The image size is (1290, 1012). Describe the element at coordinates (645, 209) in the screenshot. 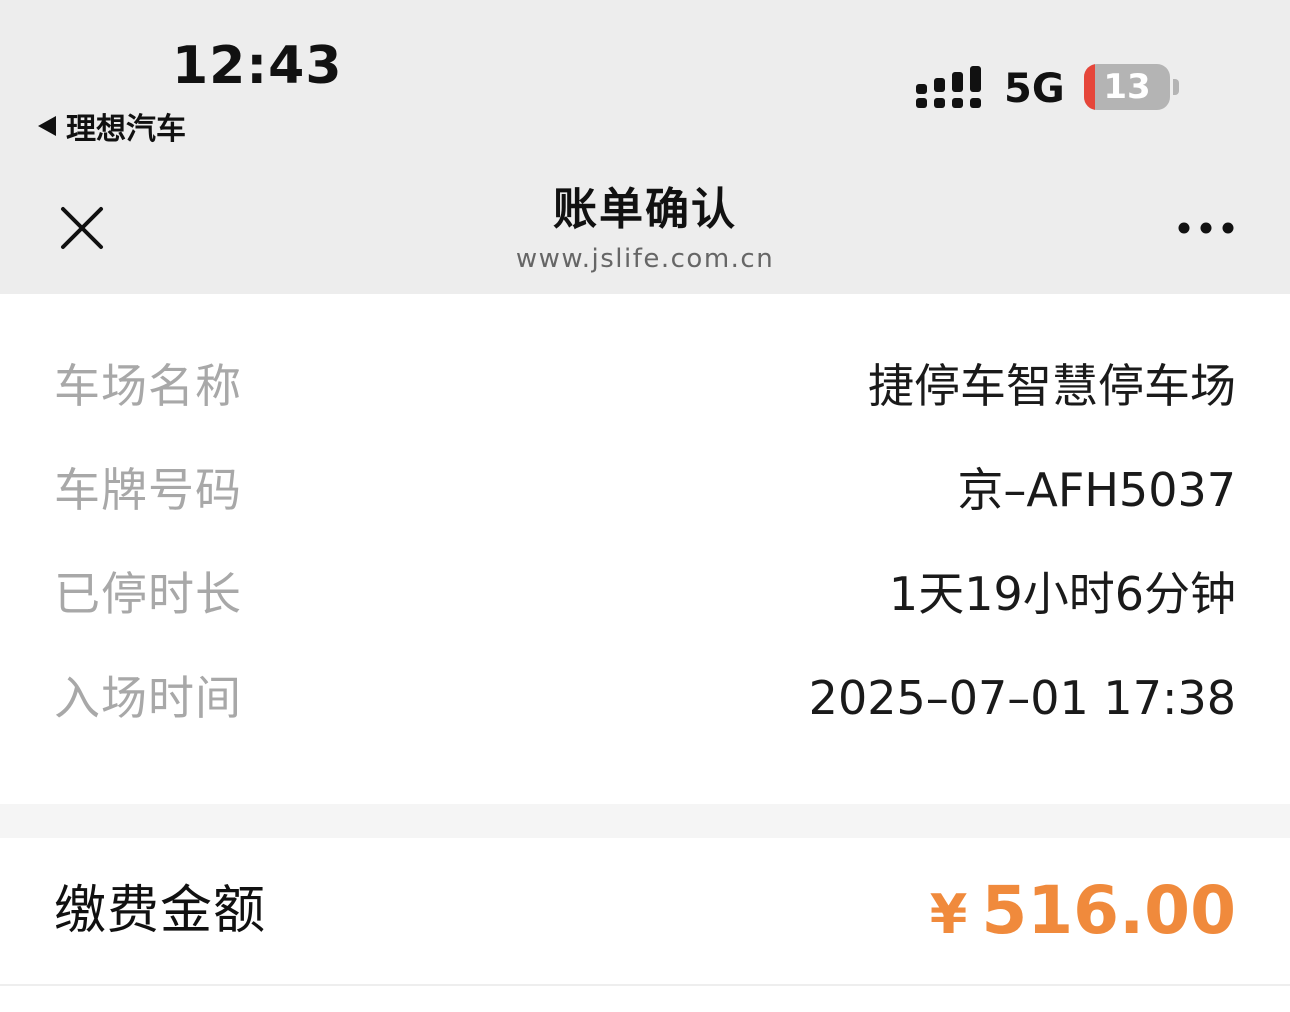

I see `page-title: 账单确认` at that location.